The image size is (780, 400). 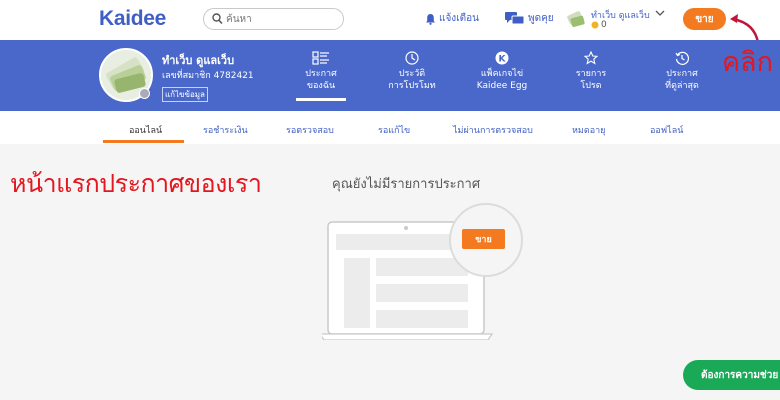 What do you see at coordinates (502, 86) in the screenshot?
I see `tab-label-line2: Kaidee Egg` at bounding box center [502, 86].